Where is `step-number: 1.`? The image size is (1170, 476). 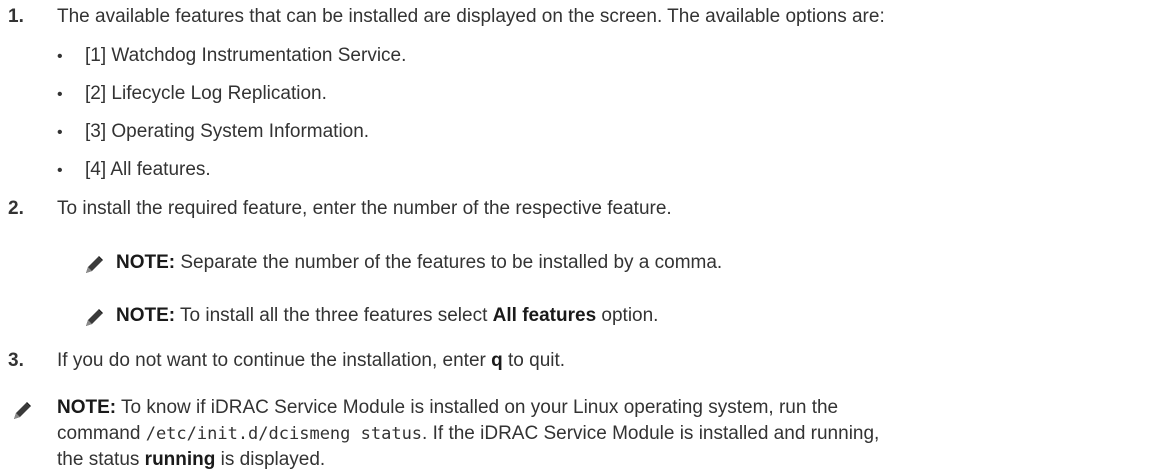 step-number: 1. is located at coordinates (16, 16).